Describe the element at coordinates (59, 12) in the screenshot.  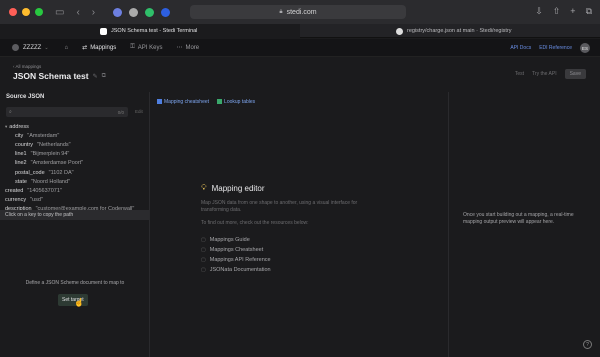
I see `sidebar-toggle-icon: ▭` at that location.